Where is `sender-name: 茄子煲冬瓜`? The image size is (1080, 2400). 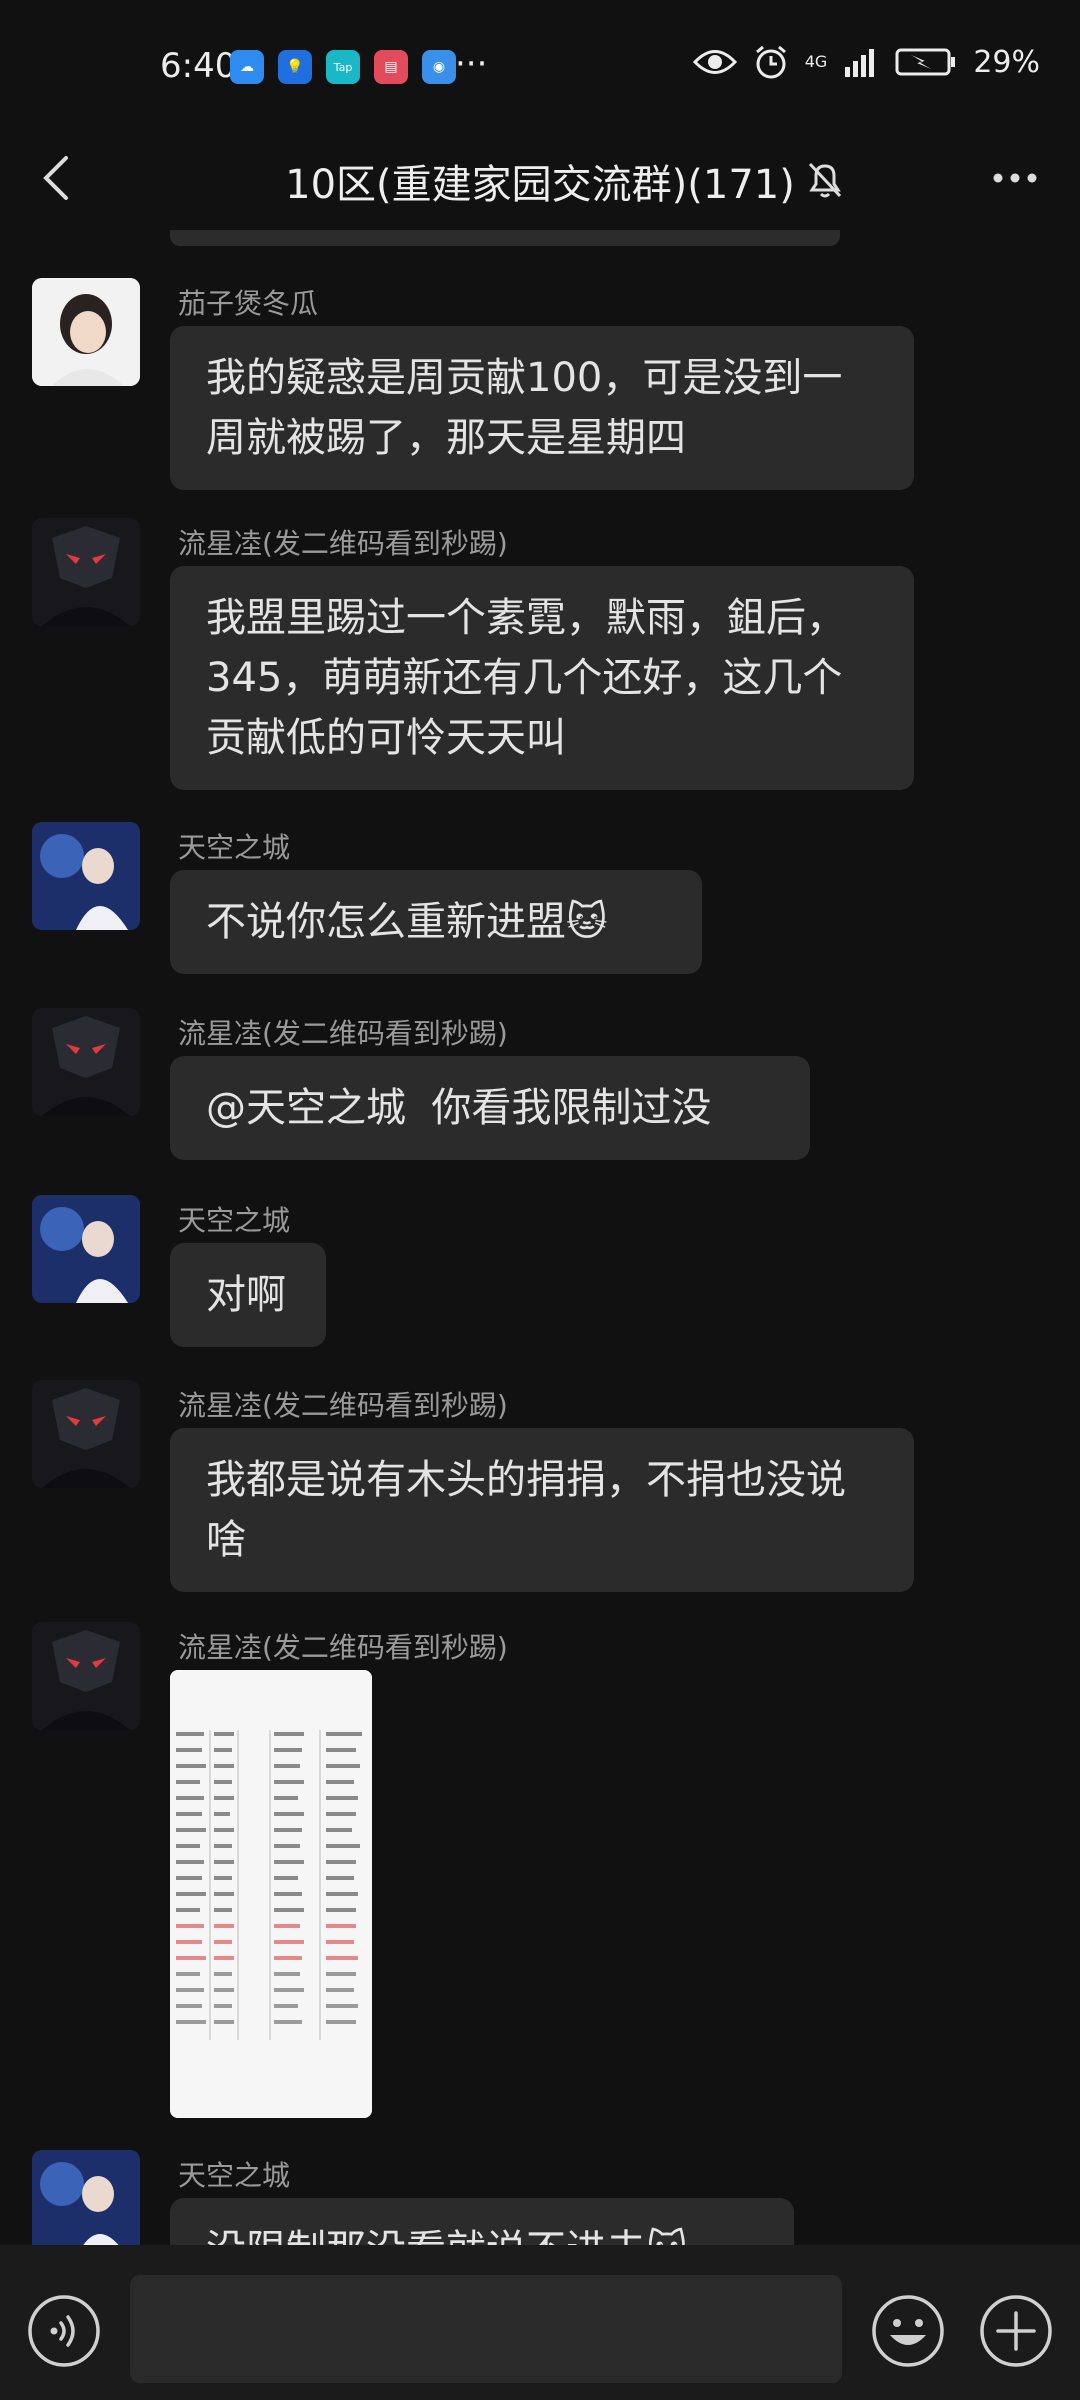
sender-name: 茄子煲冬瓜 is located at coordinates (248, 303).